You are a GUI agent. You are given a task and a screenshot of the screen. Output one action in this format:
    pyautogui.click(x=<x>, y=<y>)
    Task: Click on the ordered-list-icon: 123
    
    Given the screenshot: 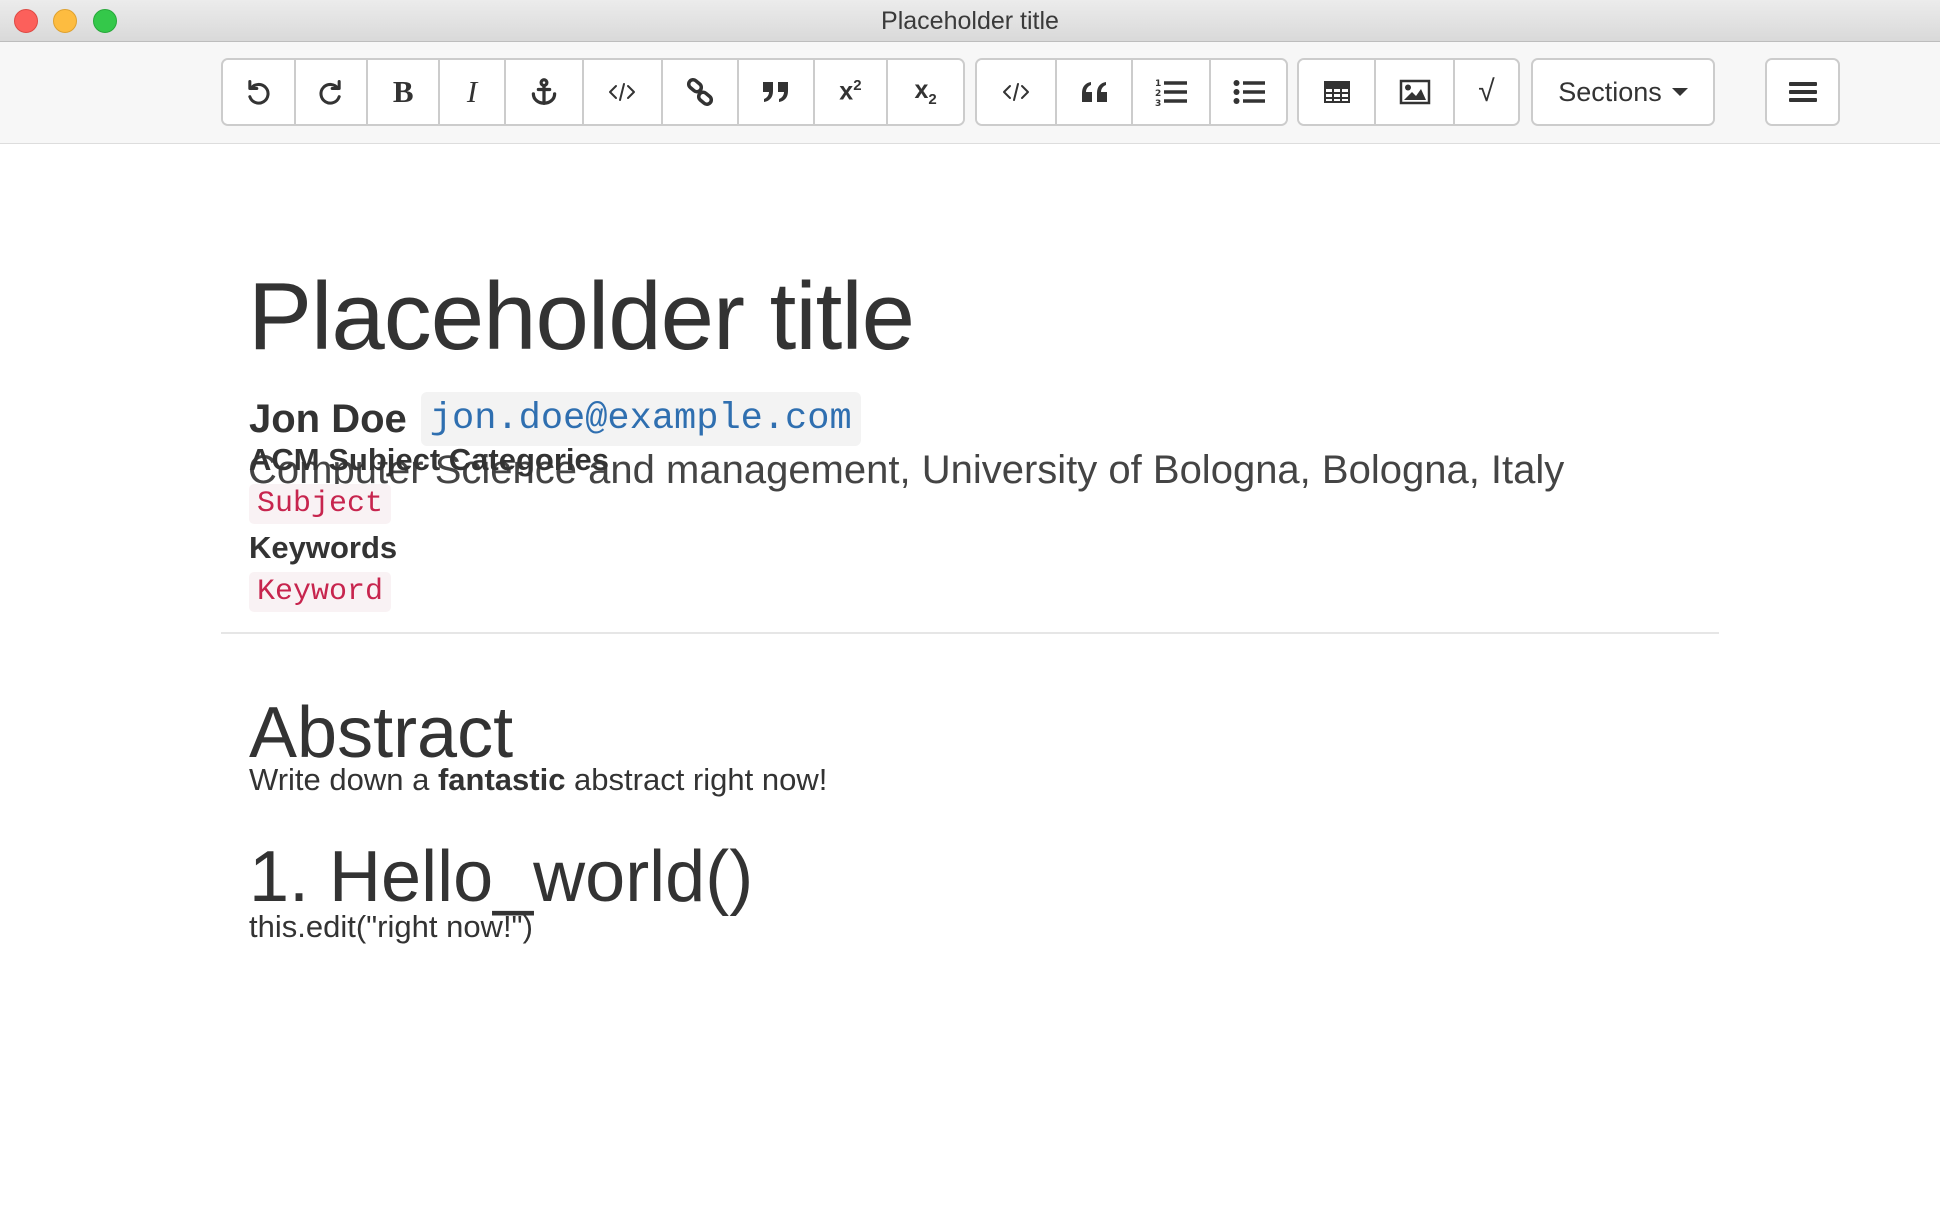 What is the action you would take?
    pyautogui.click(x=1171, y=93)
    